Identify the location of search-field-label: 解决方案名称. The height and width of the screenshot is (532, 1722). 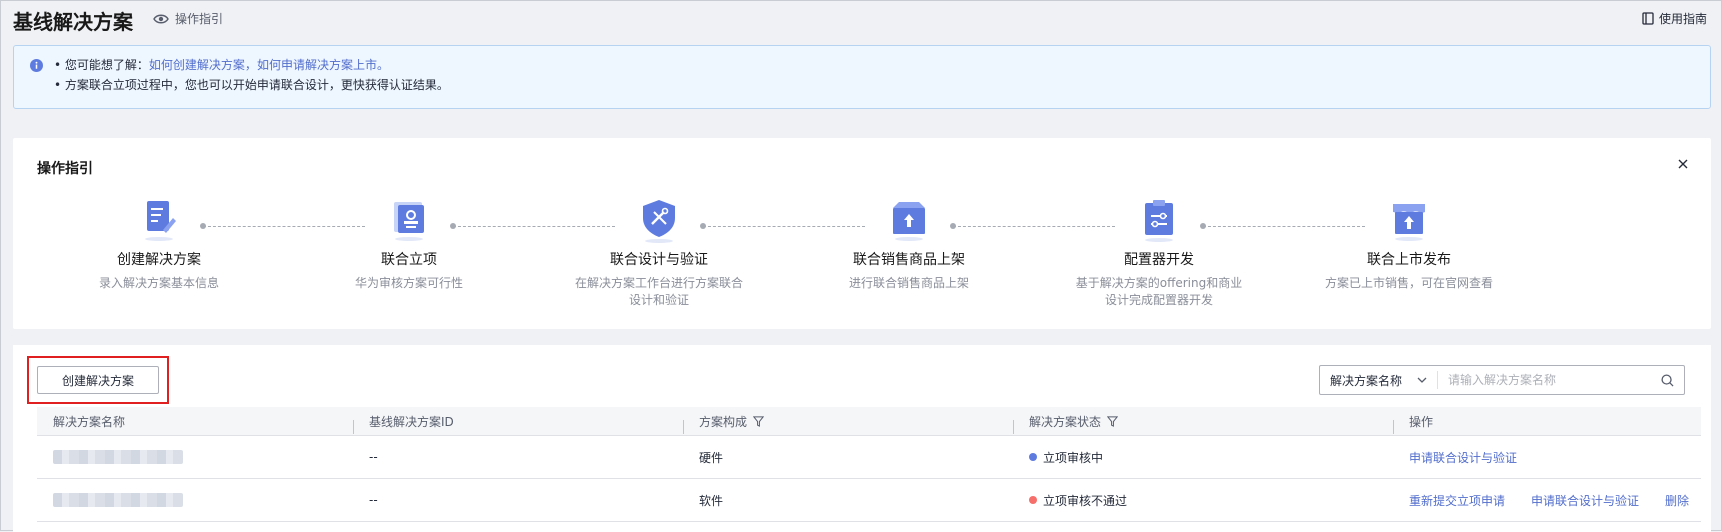
(1366, 380).